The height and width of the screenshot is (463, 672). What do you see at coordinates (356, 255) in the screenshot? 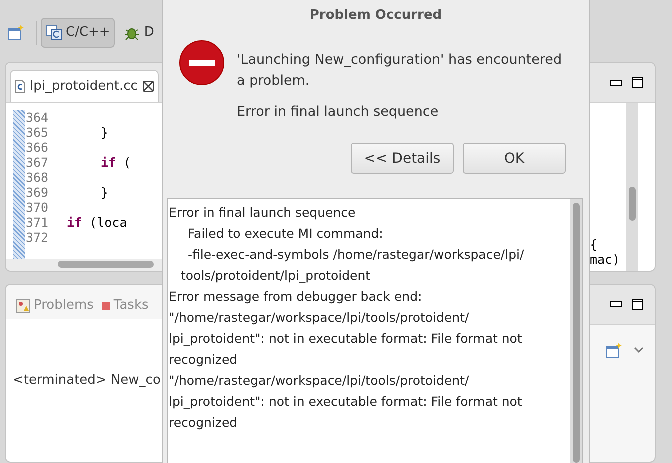
I see `details-line: -file-exec-and-symbols /home/rastegar/workspace/lpi/` at bounding box center [356, 255].